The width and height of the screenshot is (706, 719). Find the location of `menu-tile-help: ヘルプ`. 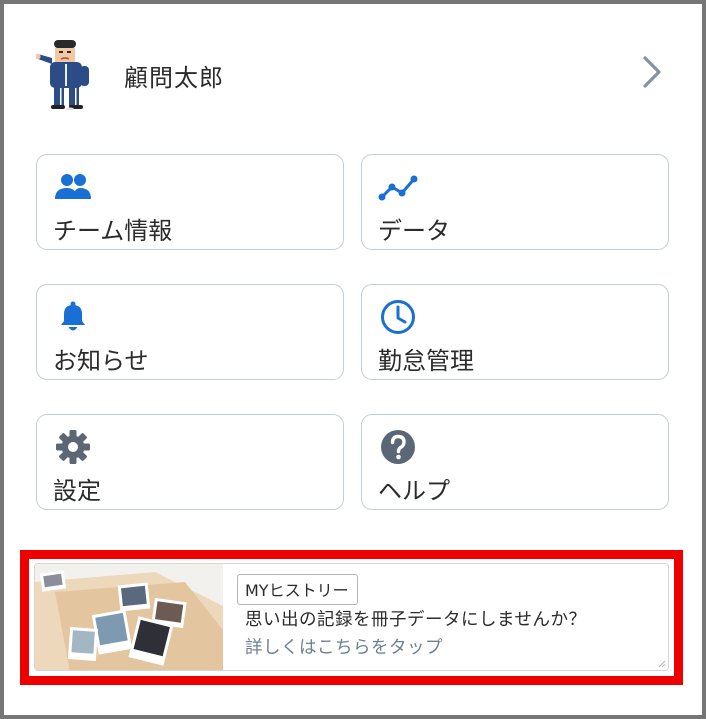

menu-tile-help: ヘルプ is located at coordinates (515, 462).